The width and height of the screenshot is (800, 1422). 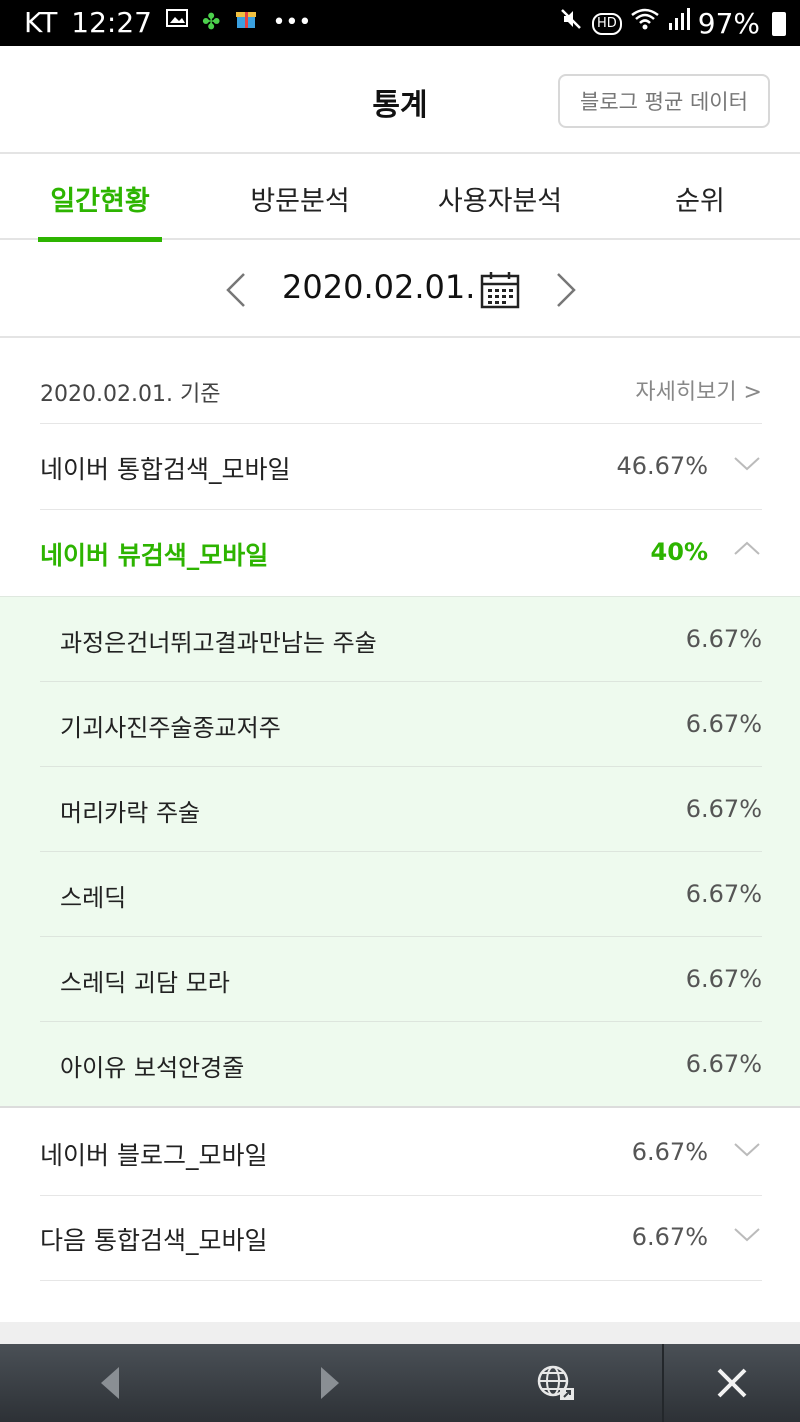 What do you see at coordinates (41, 22) in the screenshot?
I see `carrier-label: KT` at bounding box center [41, 22].